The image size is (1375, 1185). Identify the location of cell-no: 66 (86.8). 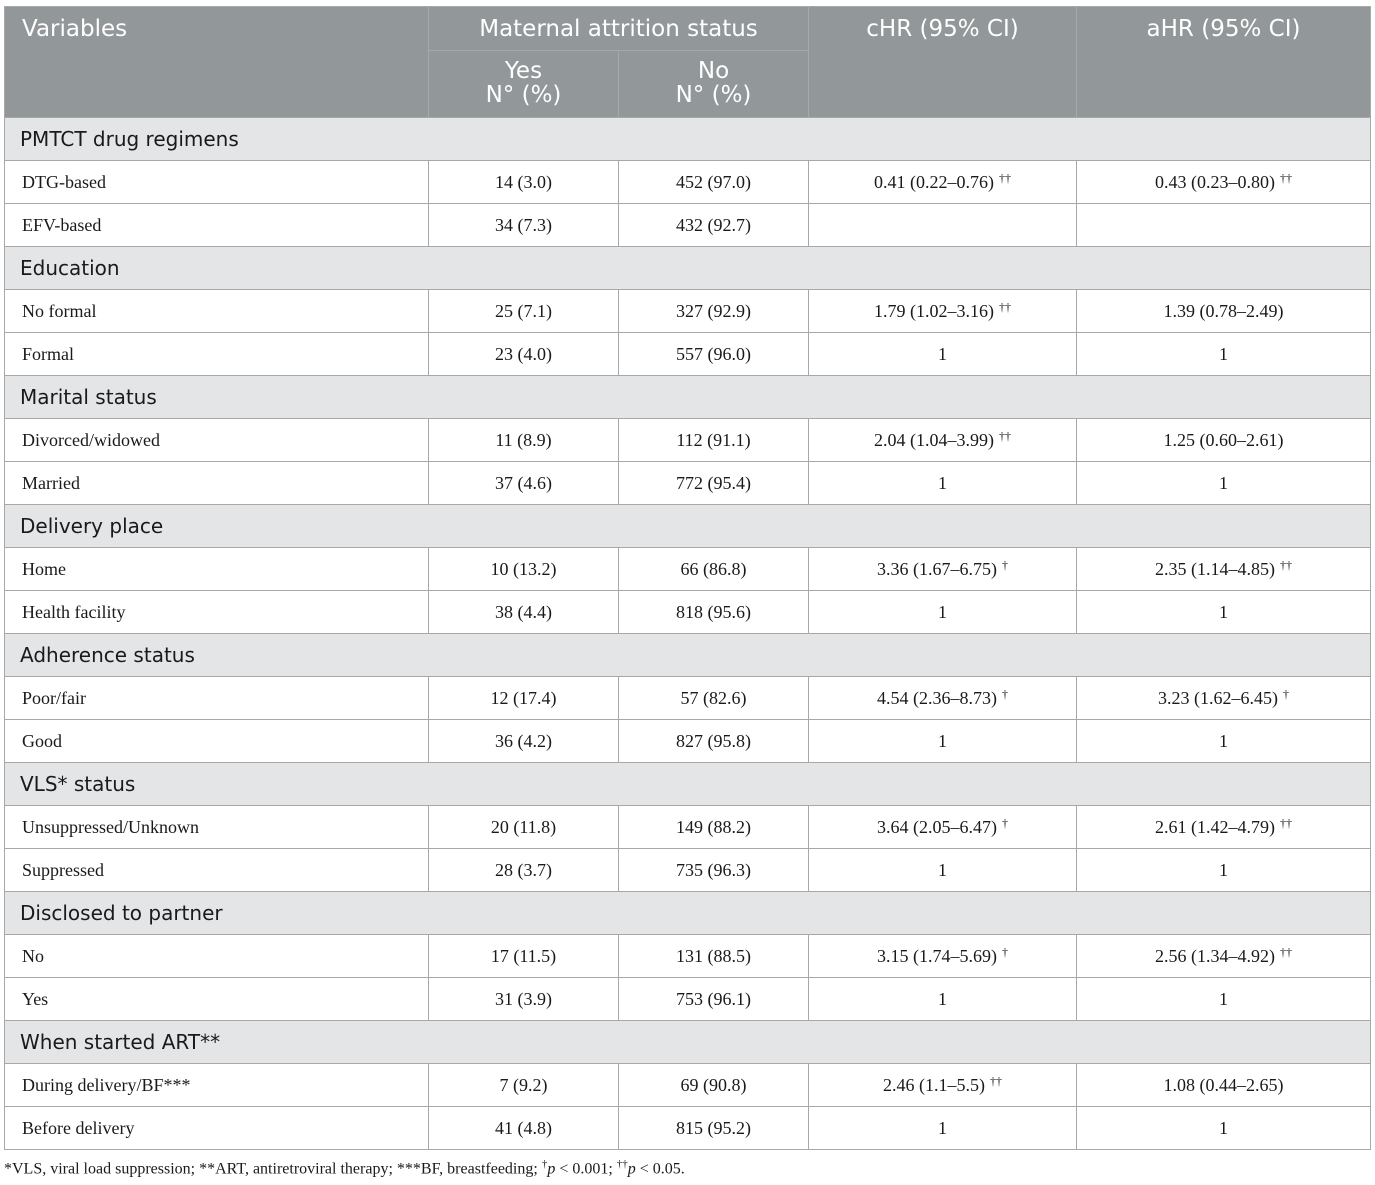
(713, 569).